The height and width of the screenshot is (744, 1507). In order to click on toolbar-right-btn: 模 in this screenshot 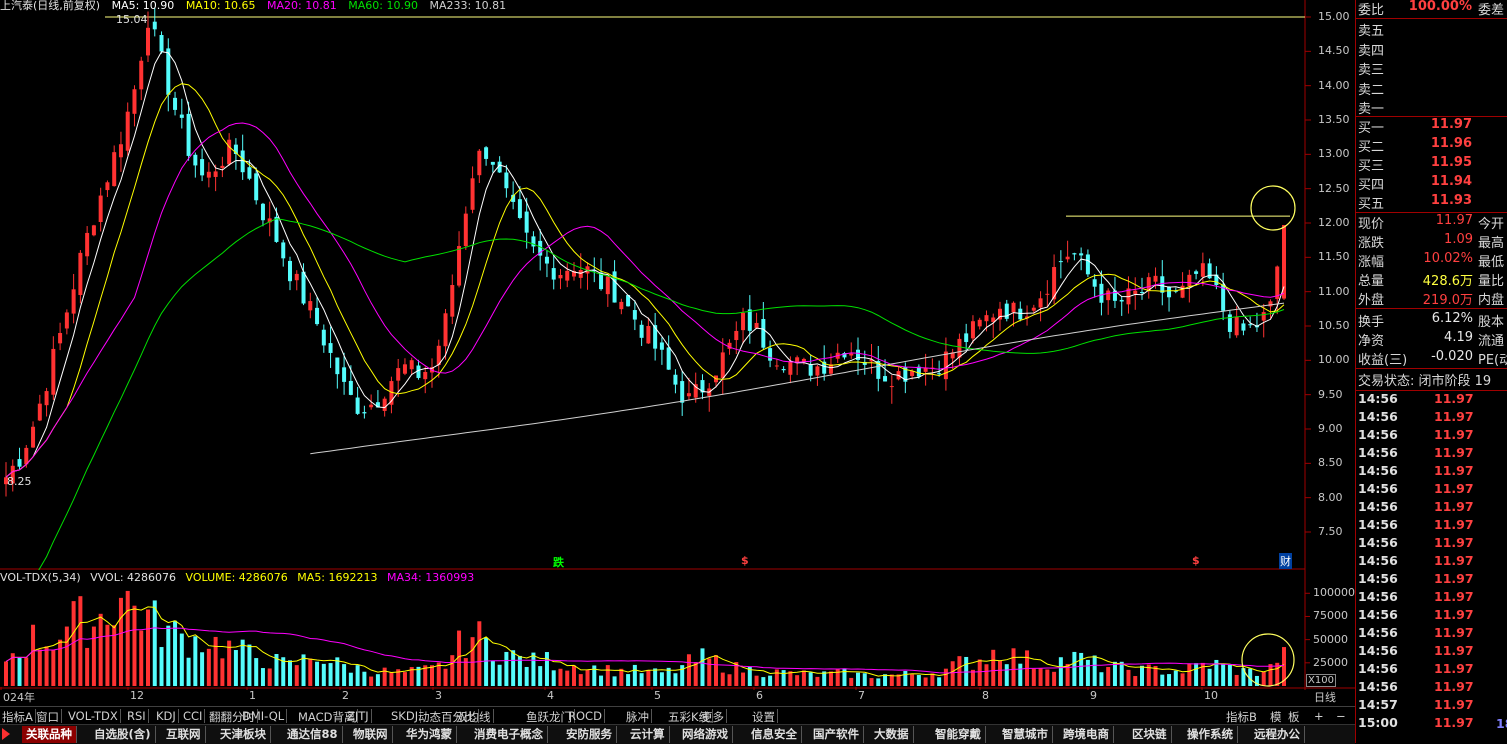, I will do `click(1276, 716)`.